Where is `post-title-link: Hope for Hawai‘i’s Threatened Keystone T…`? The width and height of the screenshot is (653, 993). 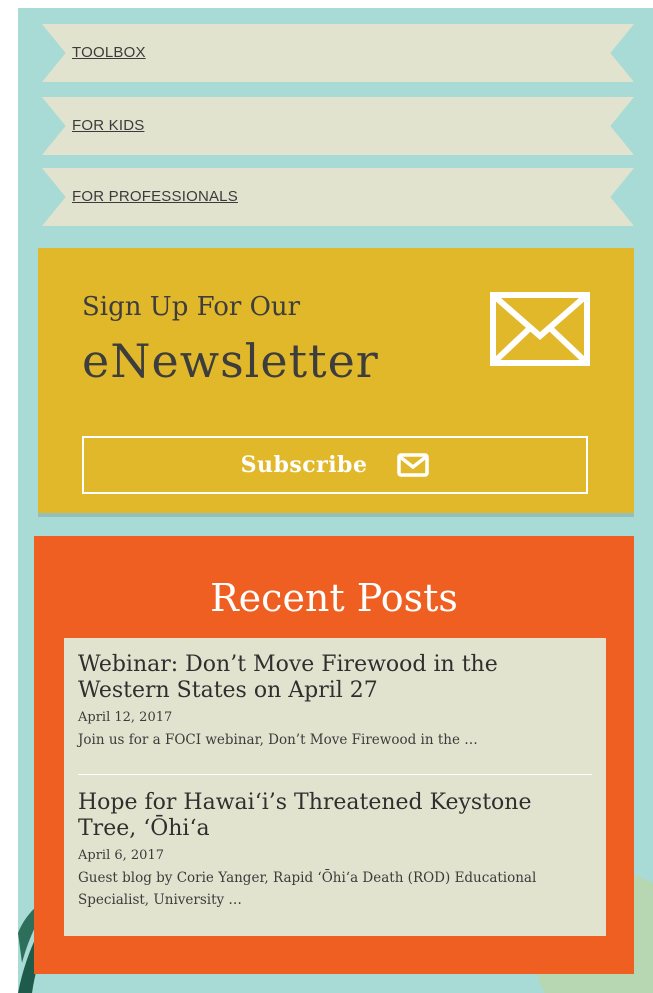
post-title-link: Hope for Hawai‘i’s Threatened Keystone T… is located at coordinates (335, 816).